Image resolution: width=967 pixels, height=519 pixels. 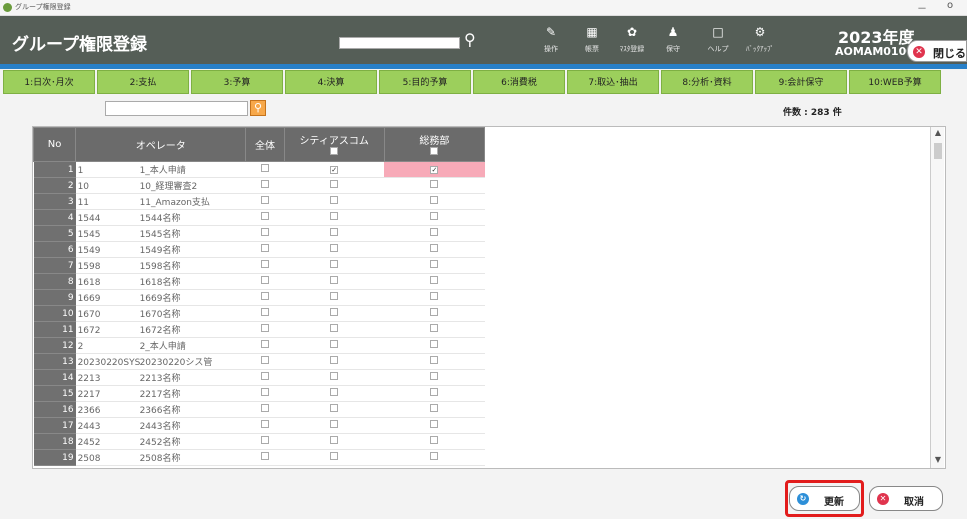 What do you see at coordinates (259, 345) in the screenshot?
I see `table-row: 12 2 2_本人申請` at bounding box center [259, 345].